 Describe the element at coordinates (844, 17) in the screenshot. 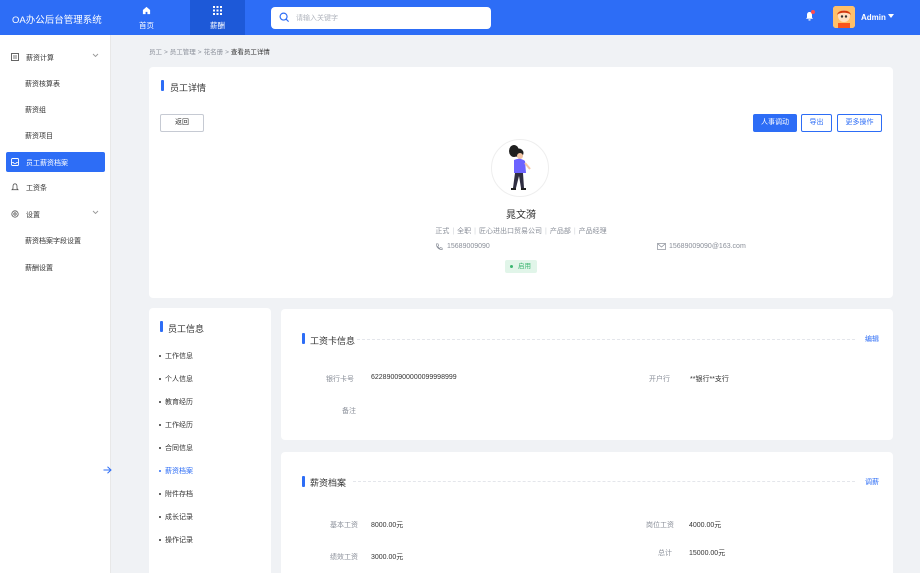

I see `avatar` at that location.